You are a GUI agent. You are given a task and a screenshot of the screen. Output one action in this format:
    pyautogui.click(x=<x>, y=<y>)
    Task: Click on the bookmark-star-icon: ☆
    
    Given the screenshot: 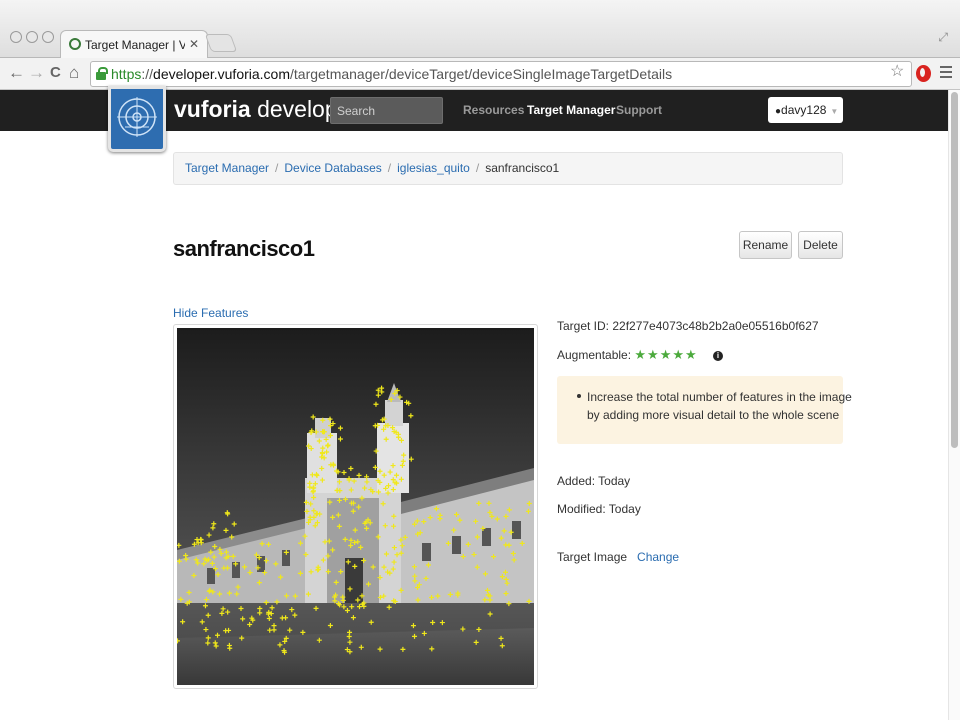 What is the action you would take?
    pyautogui.click(x=897, y=71)
    